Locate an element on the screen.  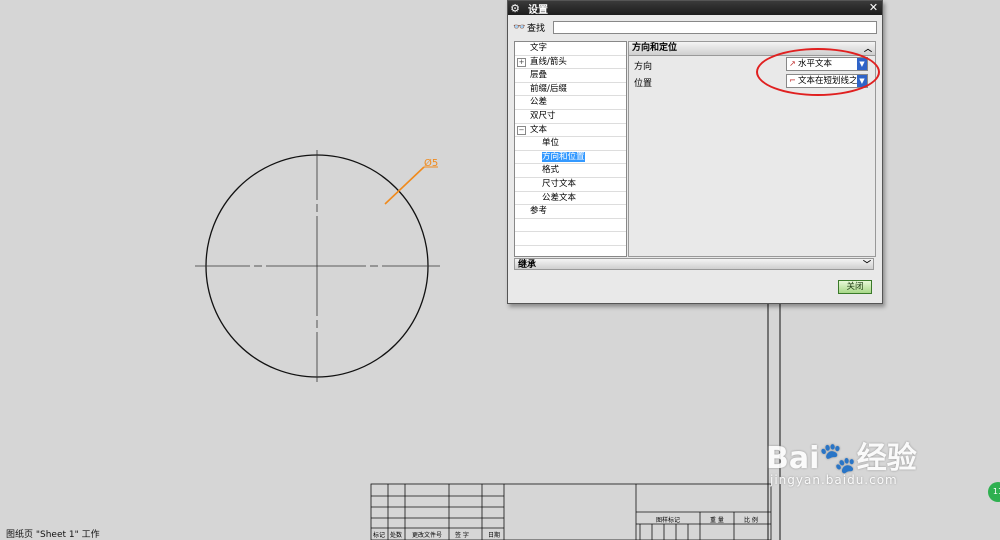
search-row: 👓 查找 is located at coordinates (695, 27).